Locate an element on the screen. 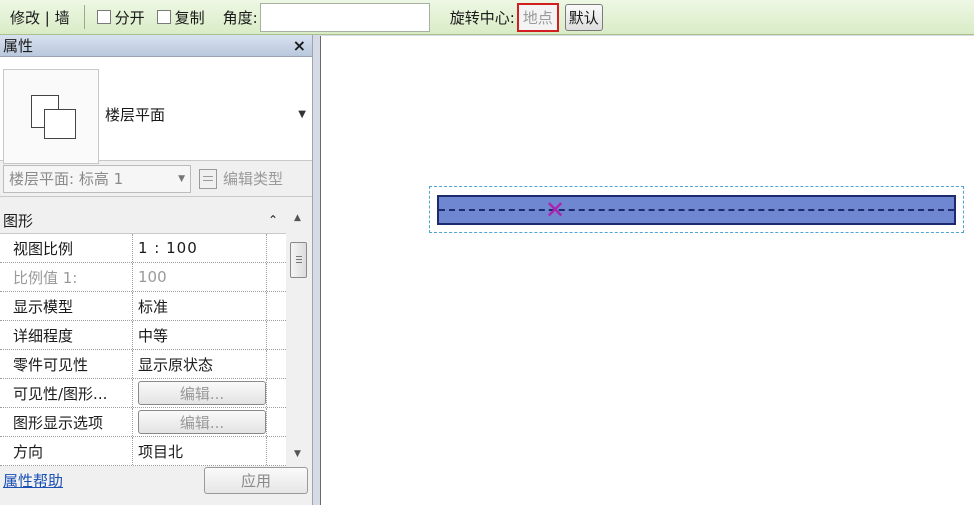  floor-plan-thumbnail-icon is located at coordinates (51, 116).